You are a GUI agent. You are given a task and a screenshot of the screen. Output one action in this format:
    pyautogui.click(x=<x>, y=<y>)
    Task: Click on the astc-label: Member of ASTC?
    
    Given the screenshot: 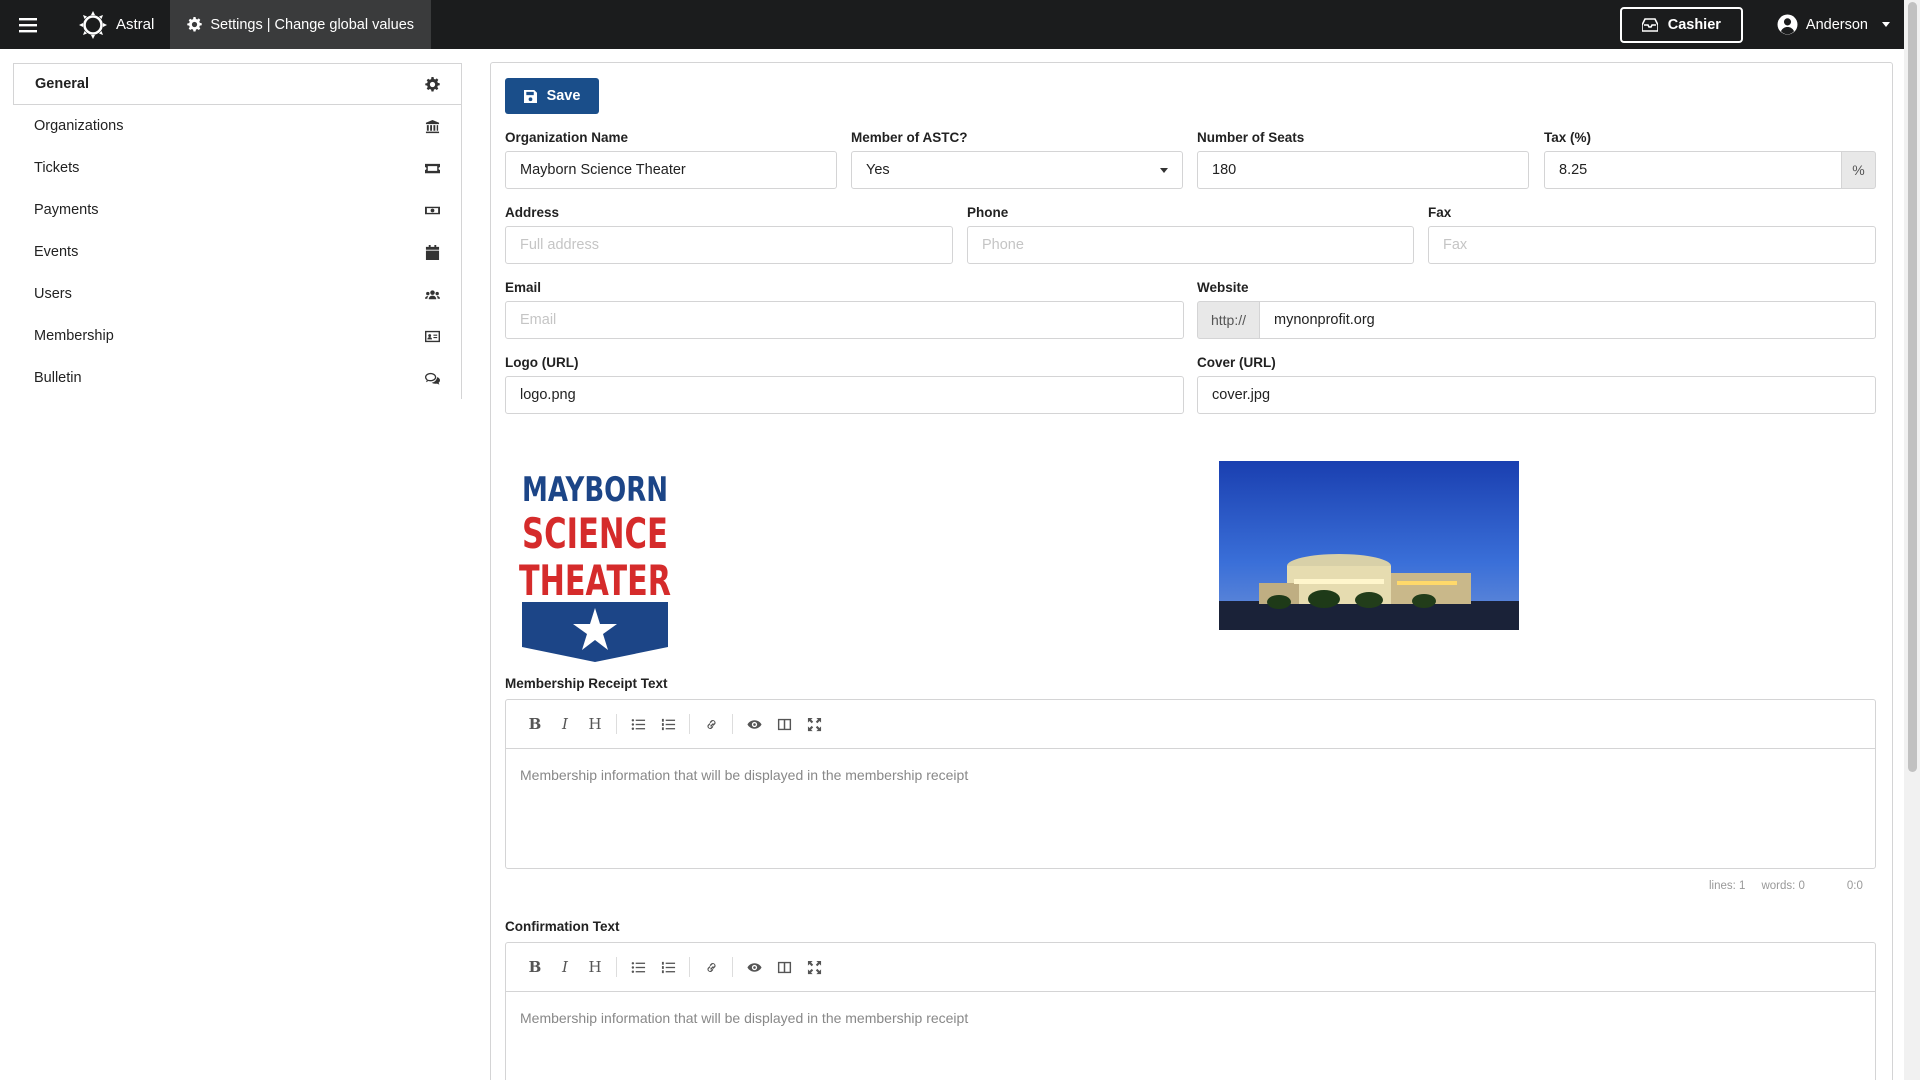 What is the action you would take?
    pyautogui.click(x=909, y=137)
    